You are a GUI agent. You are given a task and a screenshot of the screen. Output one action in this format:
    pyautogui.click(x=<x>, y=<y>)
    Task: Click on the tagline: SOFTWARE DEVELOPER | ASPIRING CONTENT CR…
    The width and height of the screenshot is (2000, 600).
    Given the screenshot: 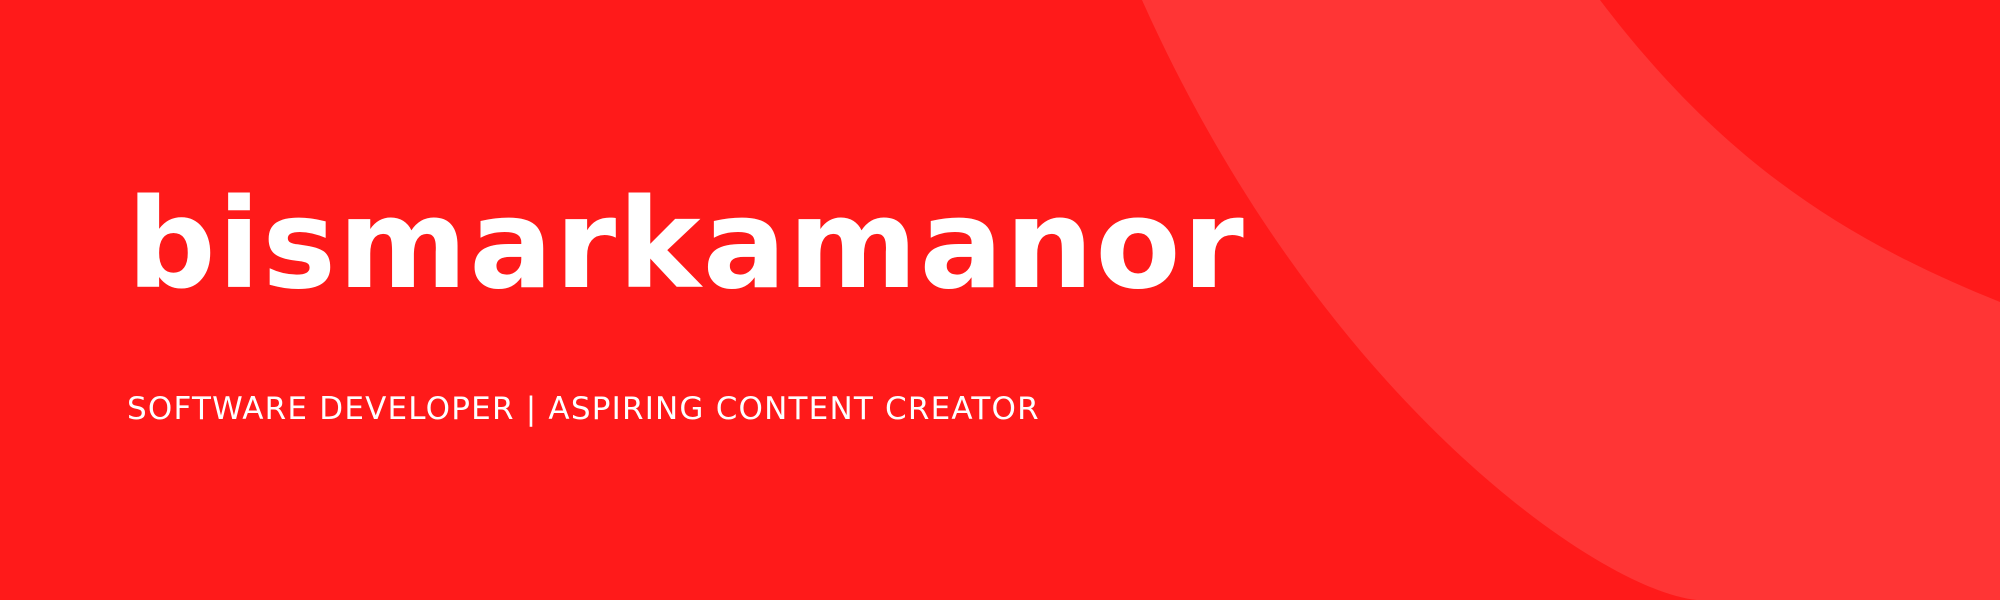 What is the action you would take?
    pyautogui.click(x=583, y=409)
    